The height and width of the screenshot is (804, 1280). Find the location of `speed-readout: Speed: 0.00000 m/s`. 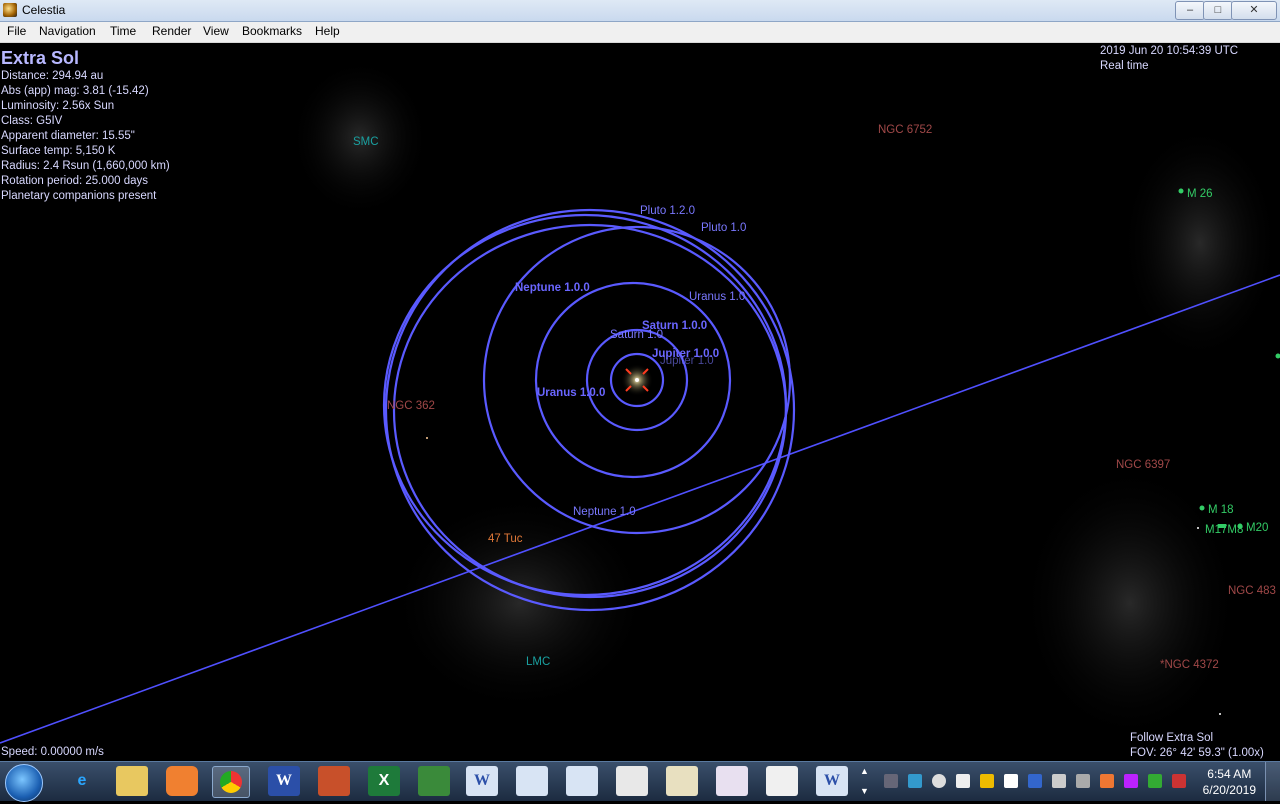

speed-readout: Speed: 0.00000 m/s is located at coordinates (52, 752).